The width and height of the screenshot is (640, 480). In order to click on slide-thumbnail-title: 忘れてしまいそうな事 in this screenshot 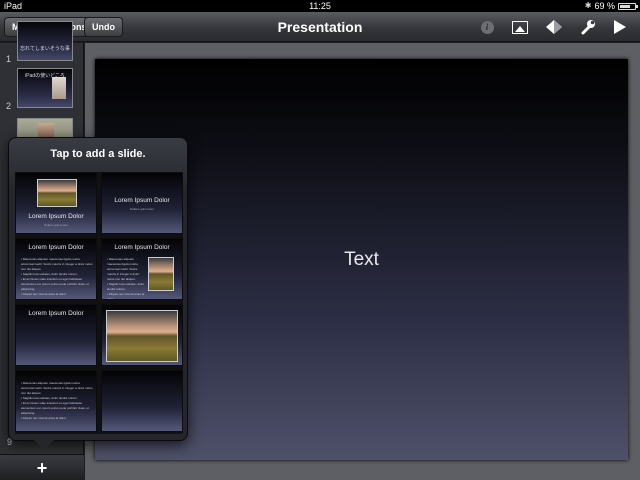, I will do `click(45, 49)`.